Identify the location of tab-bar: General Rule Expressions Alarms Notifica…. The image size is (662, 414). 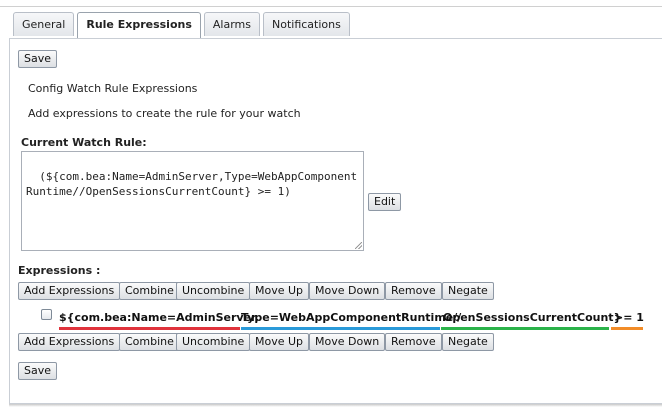
(181, 25).